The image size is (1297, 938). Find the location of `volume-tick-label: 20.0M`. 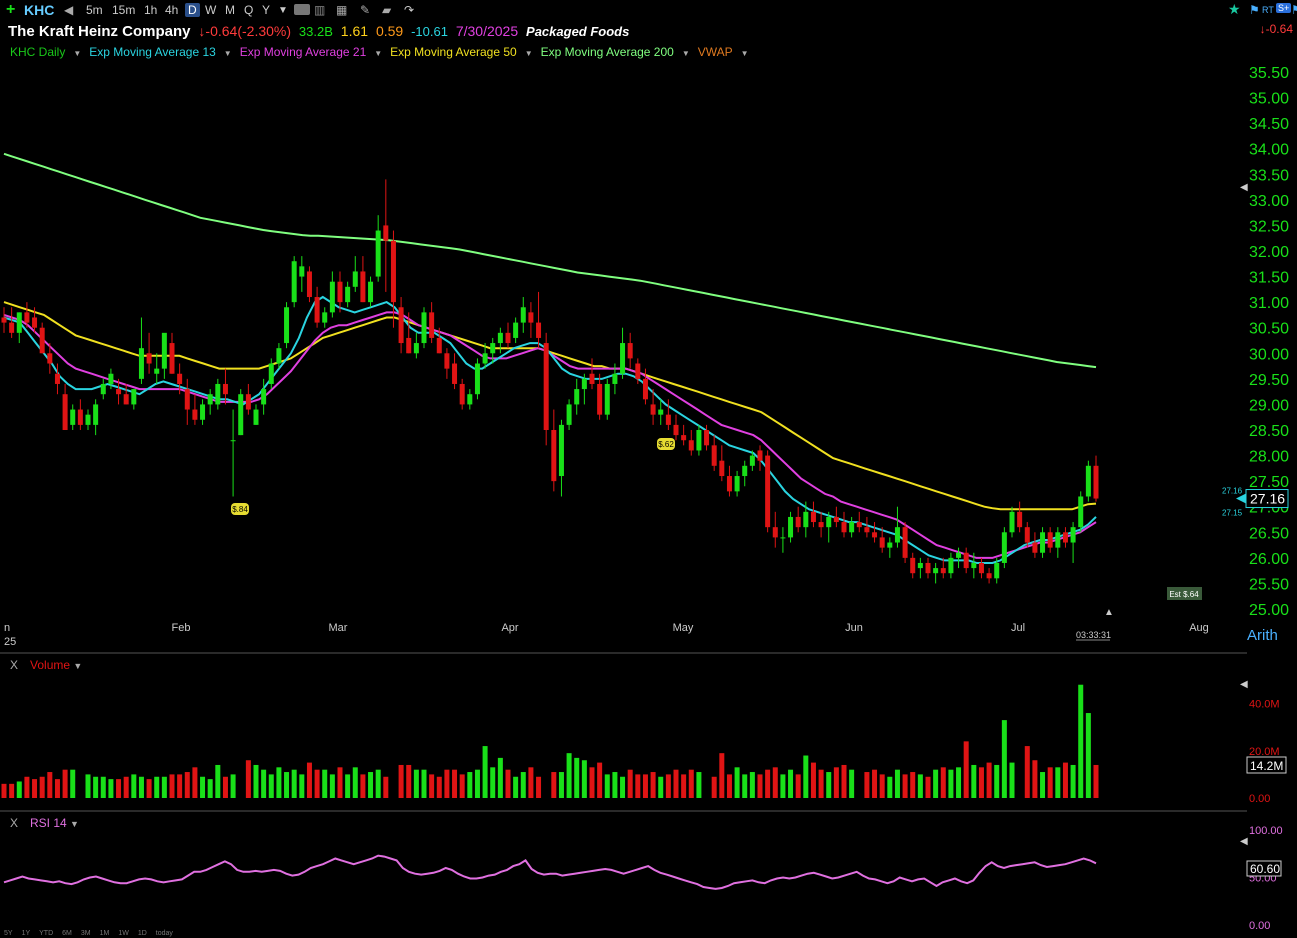

volume-tick-label: 20.0M is located at coordinates (1264, 752).